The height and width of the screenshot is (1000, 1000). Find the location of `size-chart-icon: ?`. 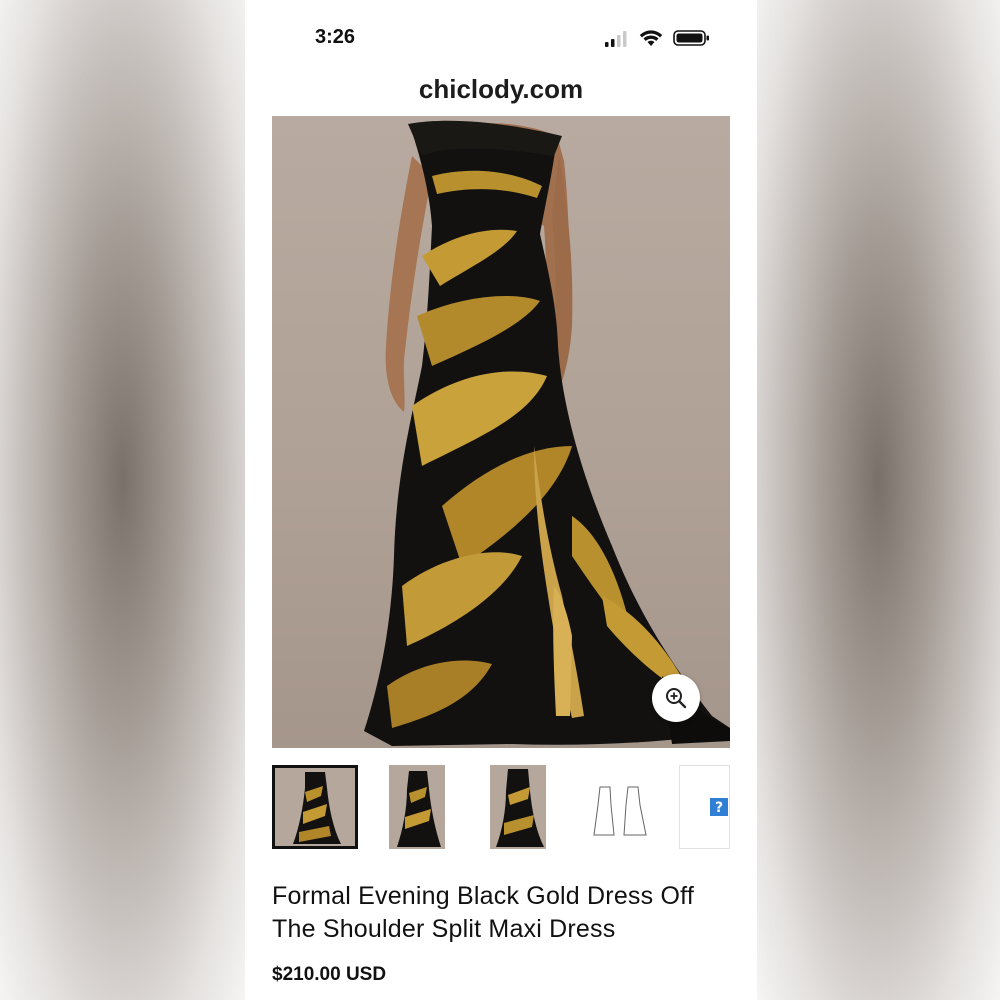

size-chart-icon: ? is located at coordinates (704, 807).